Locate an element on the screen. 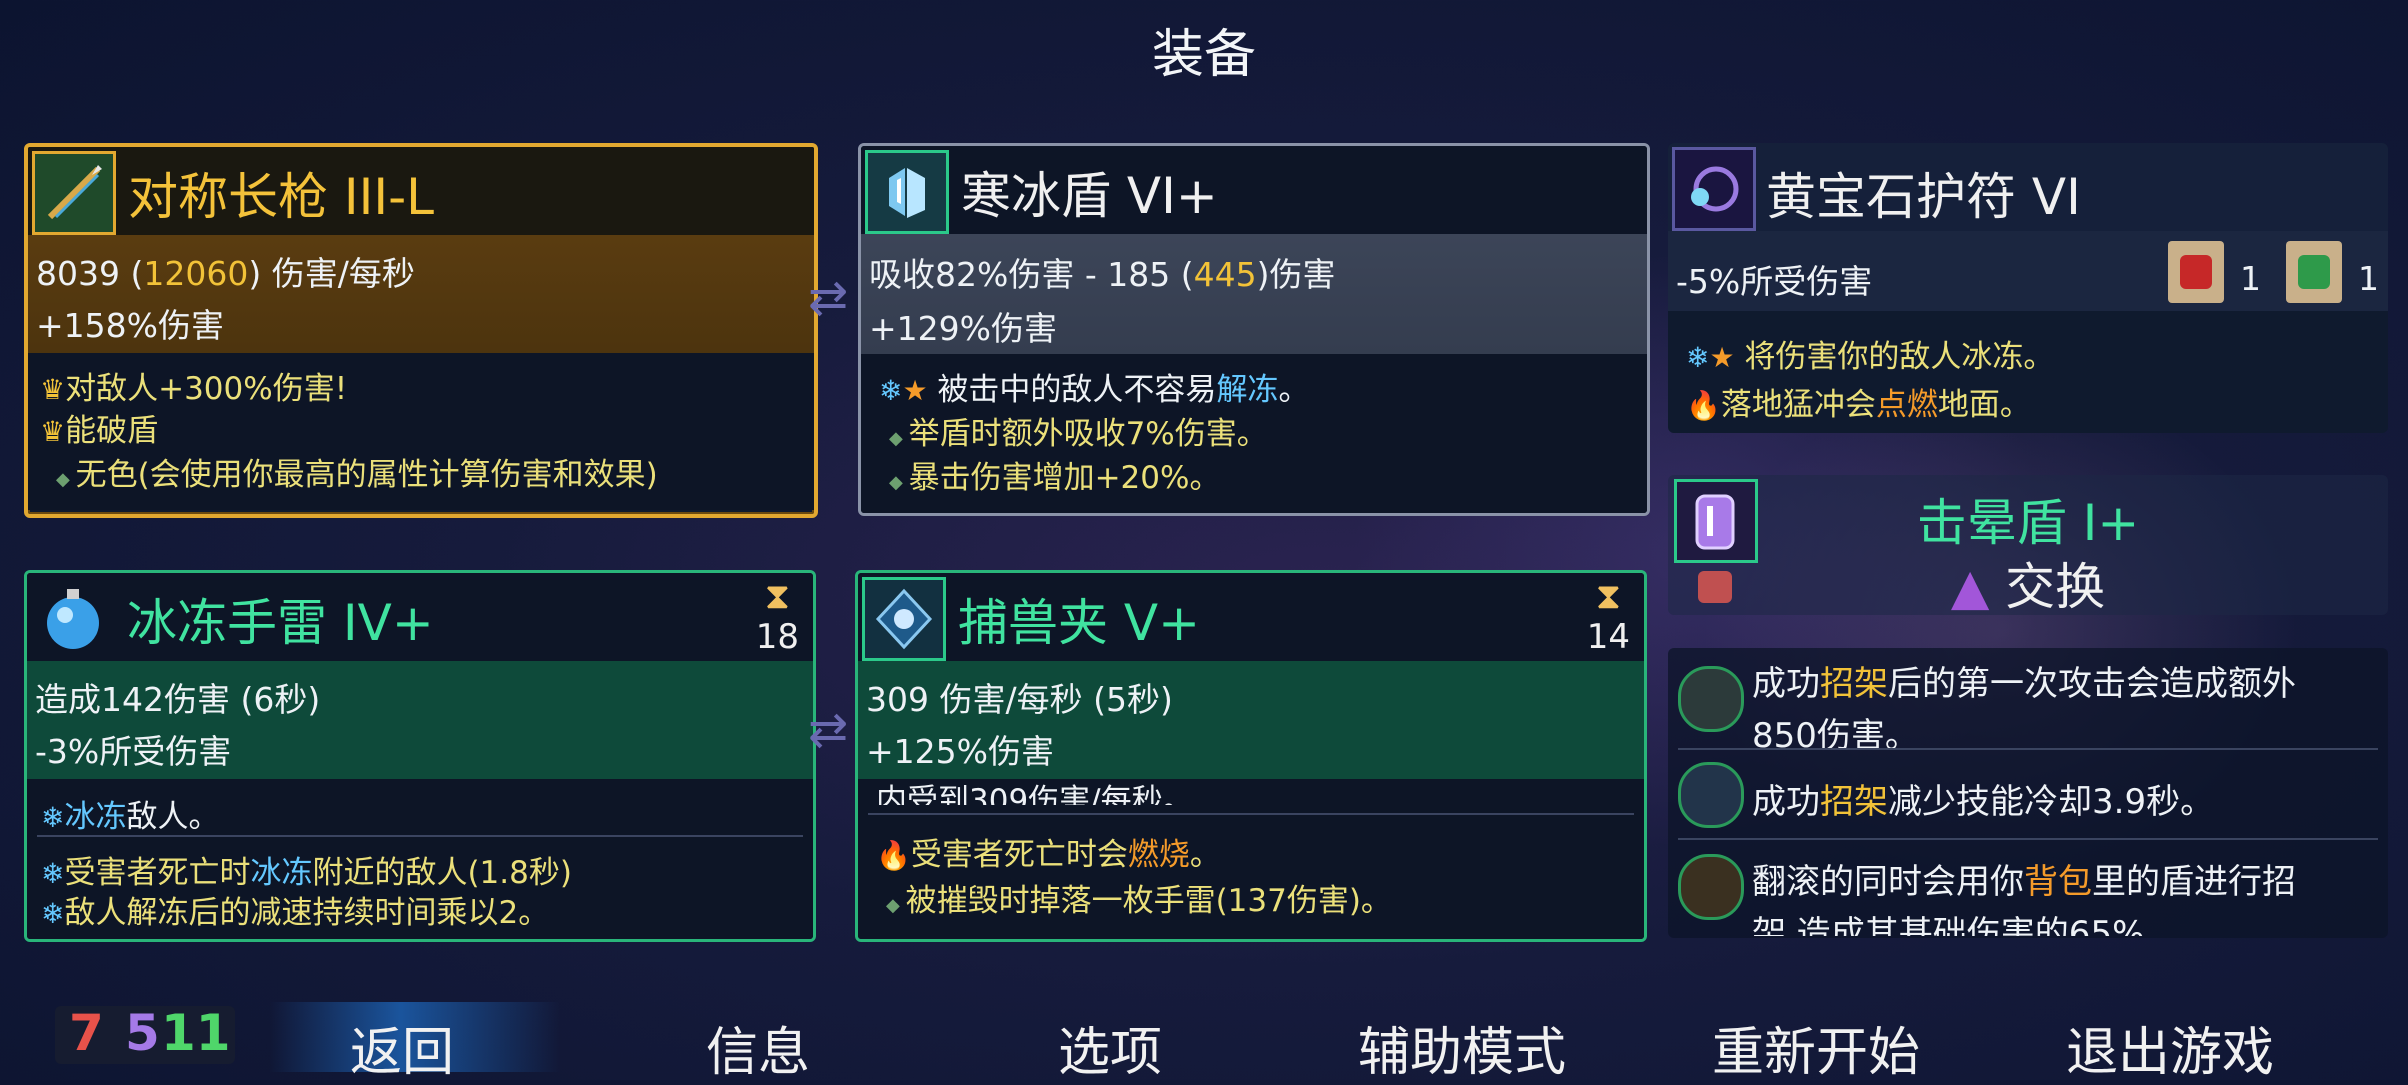 The width and height of the screenshot is (2408, 1085). quit-game-button: 退出游戏 is located at coordinates (2170, 1047).